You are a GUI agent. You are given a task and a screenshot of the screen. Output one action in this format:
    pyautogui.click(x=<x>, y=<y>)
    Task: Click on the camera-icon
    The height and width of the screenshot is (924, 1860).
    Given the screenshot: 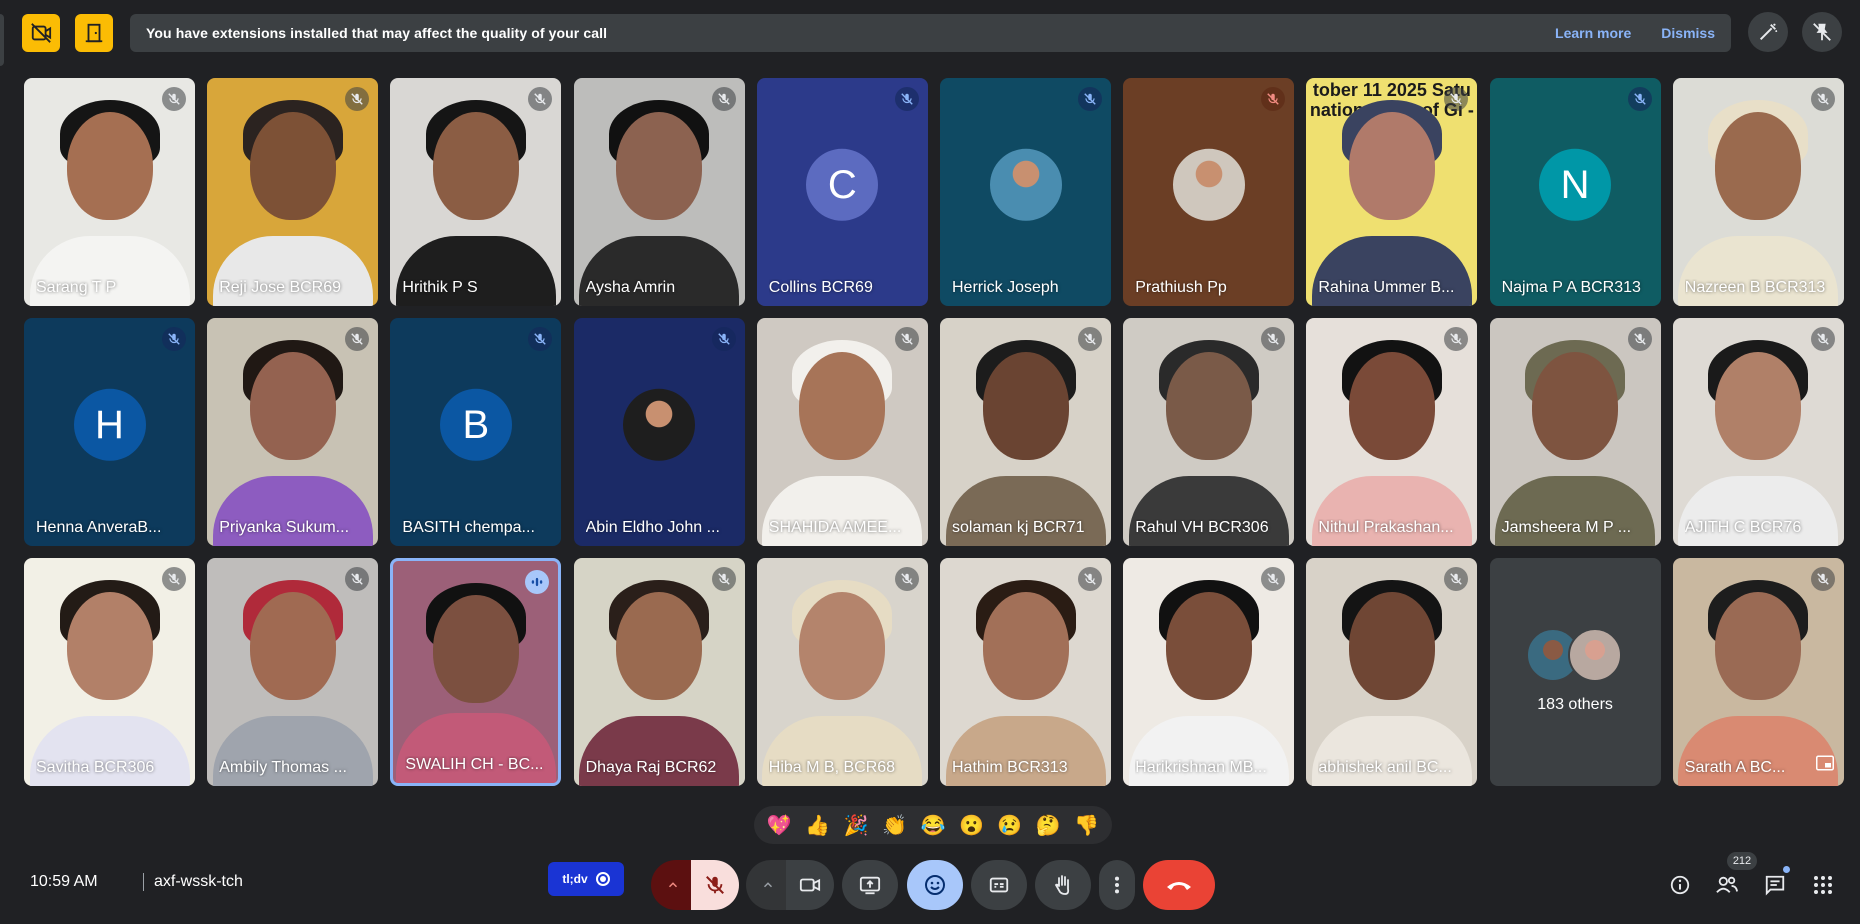 What is the action you would take?
    pyautogui.click(x=810, y=885)
    